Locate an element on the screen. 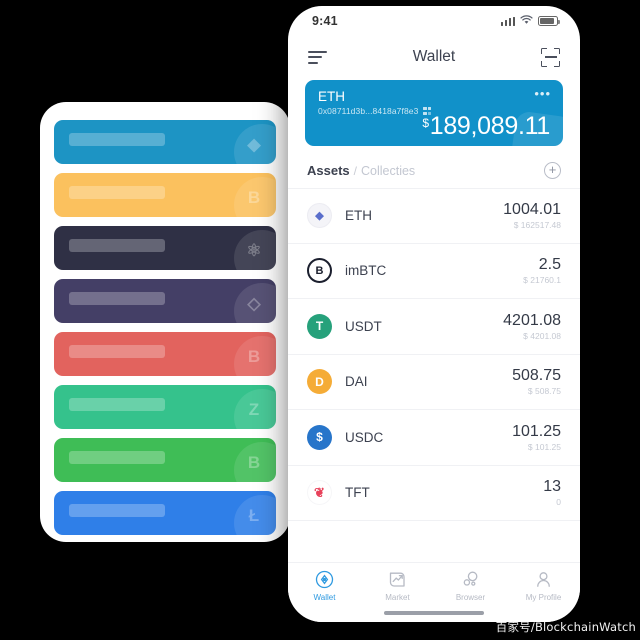 Image resolution: width=640 pixels, height=640 pixels. home-indicator is located at coordinates (434, 613).